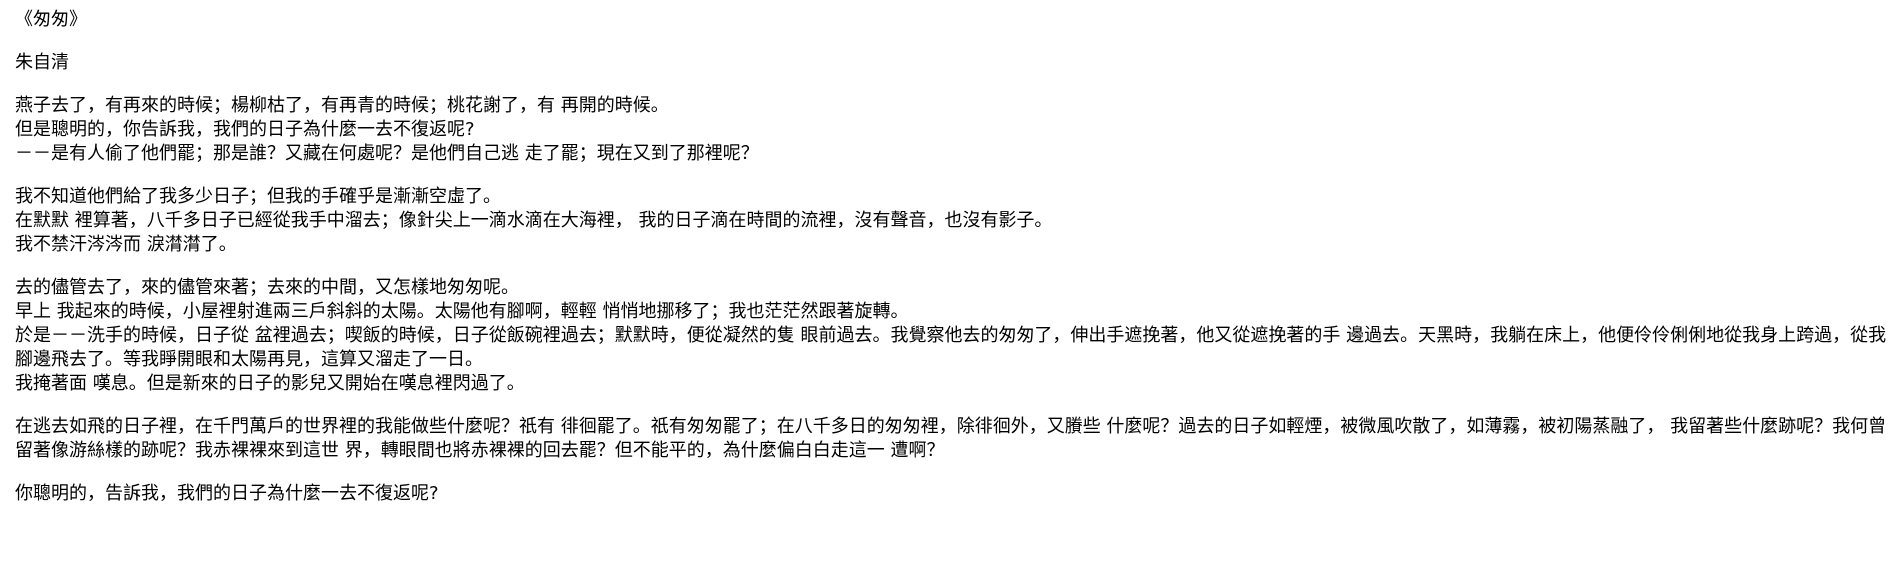 Image resolution: width=1897 pixels, height=561 pixels. Describe the element at coordinates (267, 287) in the screenshot. I see `paragraph-line: 去的儘管去了，來的儘管來著；去來的中間，又怎樣地匆匆呢。` at that location.